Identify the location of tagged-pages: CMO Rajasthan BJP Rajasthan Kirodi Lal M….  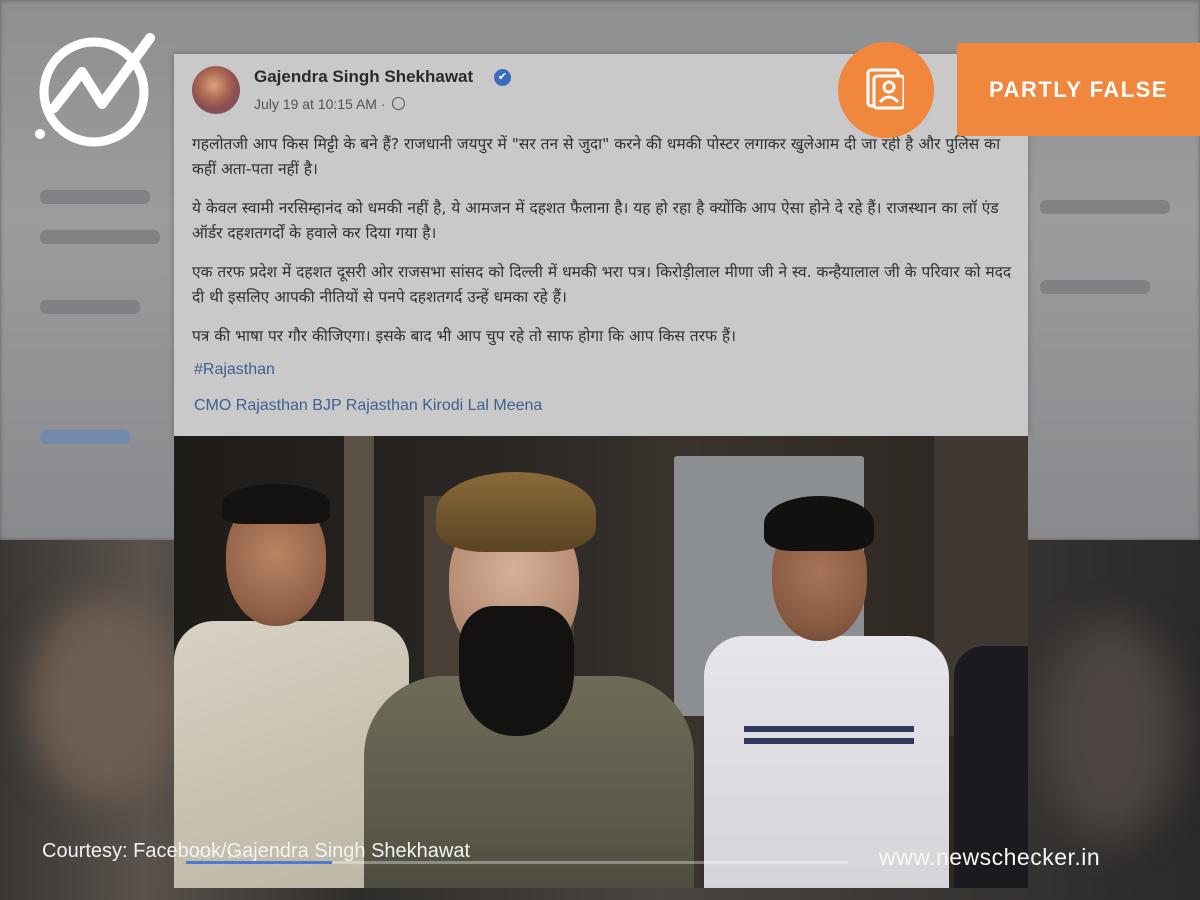
(368, 406).